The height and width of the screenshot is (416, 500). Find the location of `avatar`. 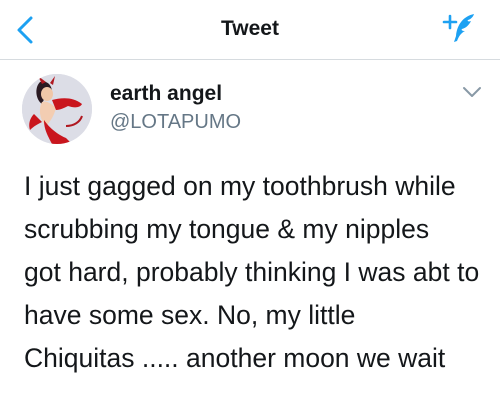

avatar is located at coordinates (57, 109).